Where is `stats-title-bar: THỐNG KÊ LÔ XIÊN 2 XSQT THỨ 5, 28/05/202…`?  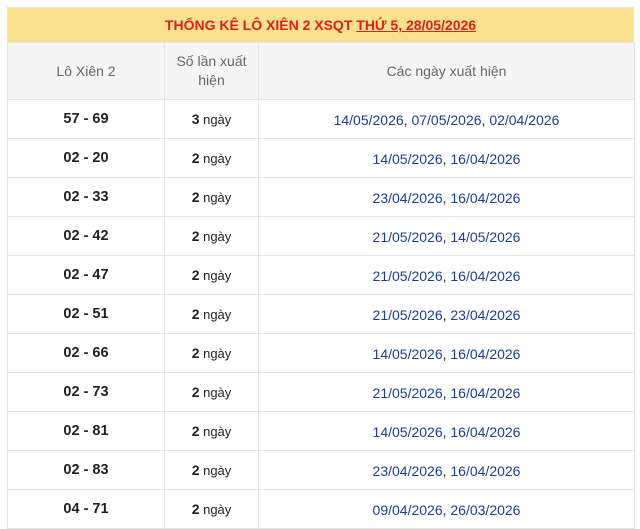 stats-title-bar: THỐNG KÊ LÔ XIÊN 2 XSQT THỨ 5, 28/05/202… is located at coordinates (320, 24).